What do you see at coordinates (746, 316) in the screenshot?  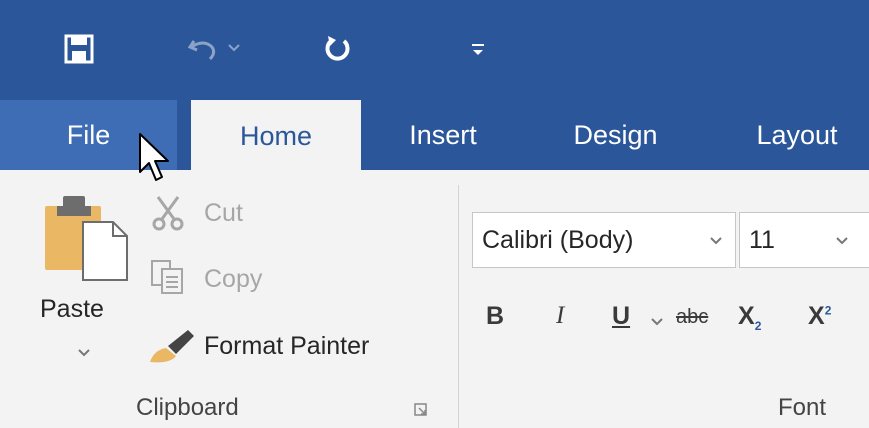 I see `subscript-label: X` at bounding box center [746, 316].